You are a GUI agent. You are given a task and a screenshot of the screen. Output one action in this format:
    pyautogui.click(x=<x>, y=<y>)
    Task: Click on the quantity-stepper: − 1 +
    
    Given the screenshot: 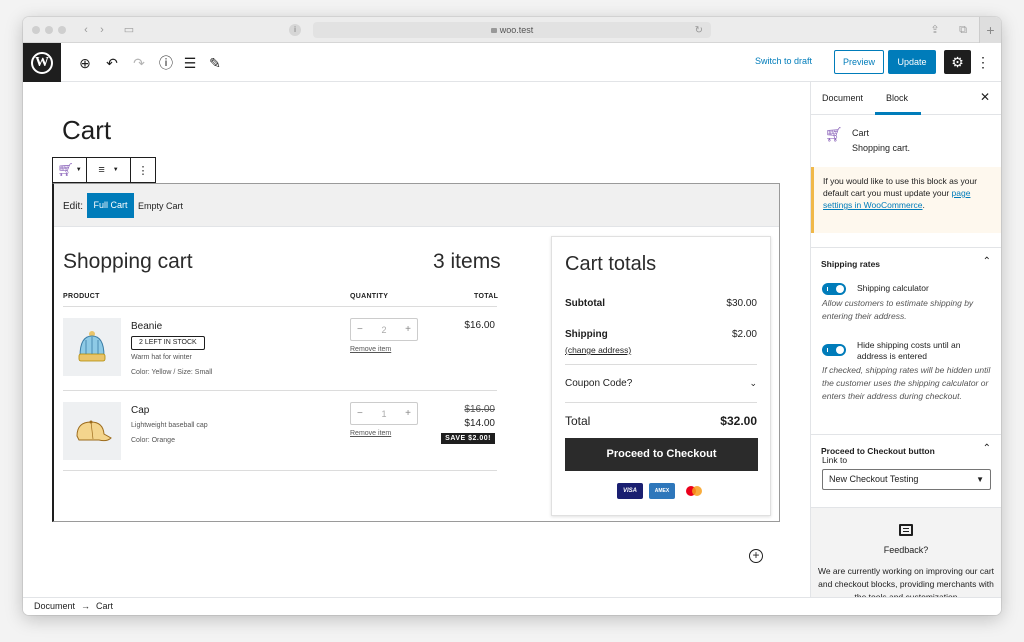 What is the action you would take?
    pyautogui.click(x=384, y=413)
    